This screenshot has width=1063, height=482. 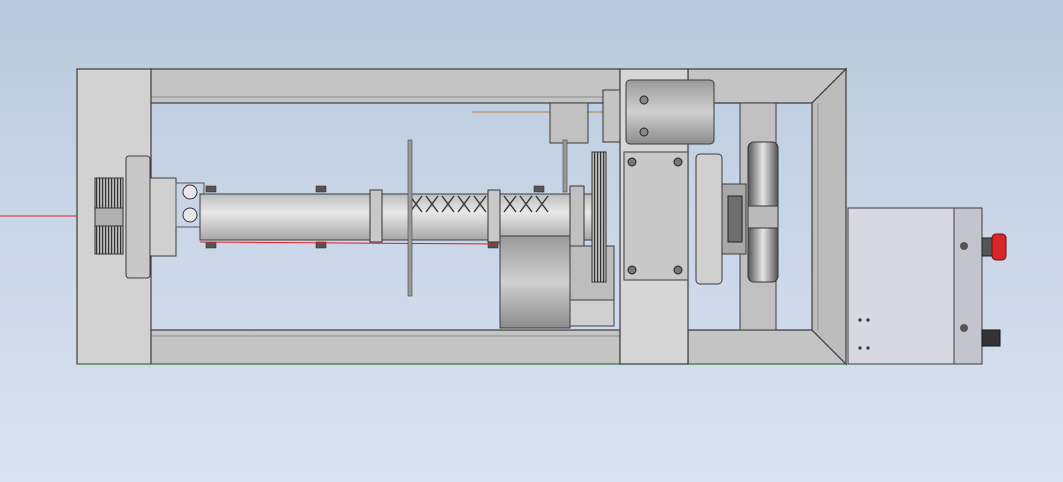 What do you see at coordinates (385, 86) in the screenshot?
I see `frame-top-rail` at bounding box center [385, 86].